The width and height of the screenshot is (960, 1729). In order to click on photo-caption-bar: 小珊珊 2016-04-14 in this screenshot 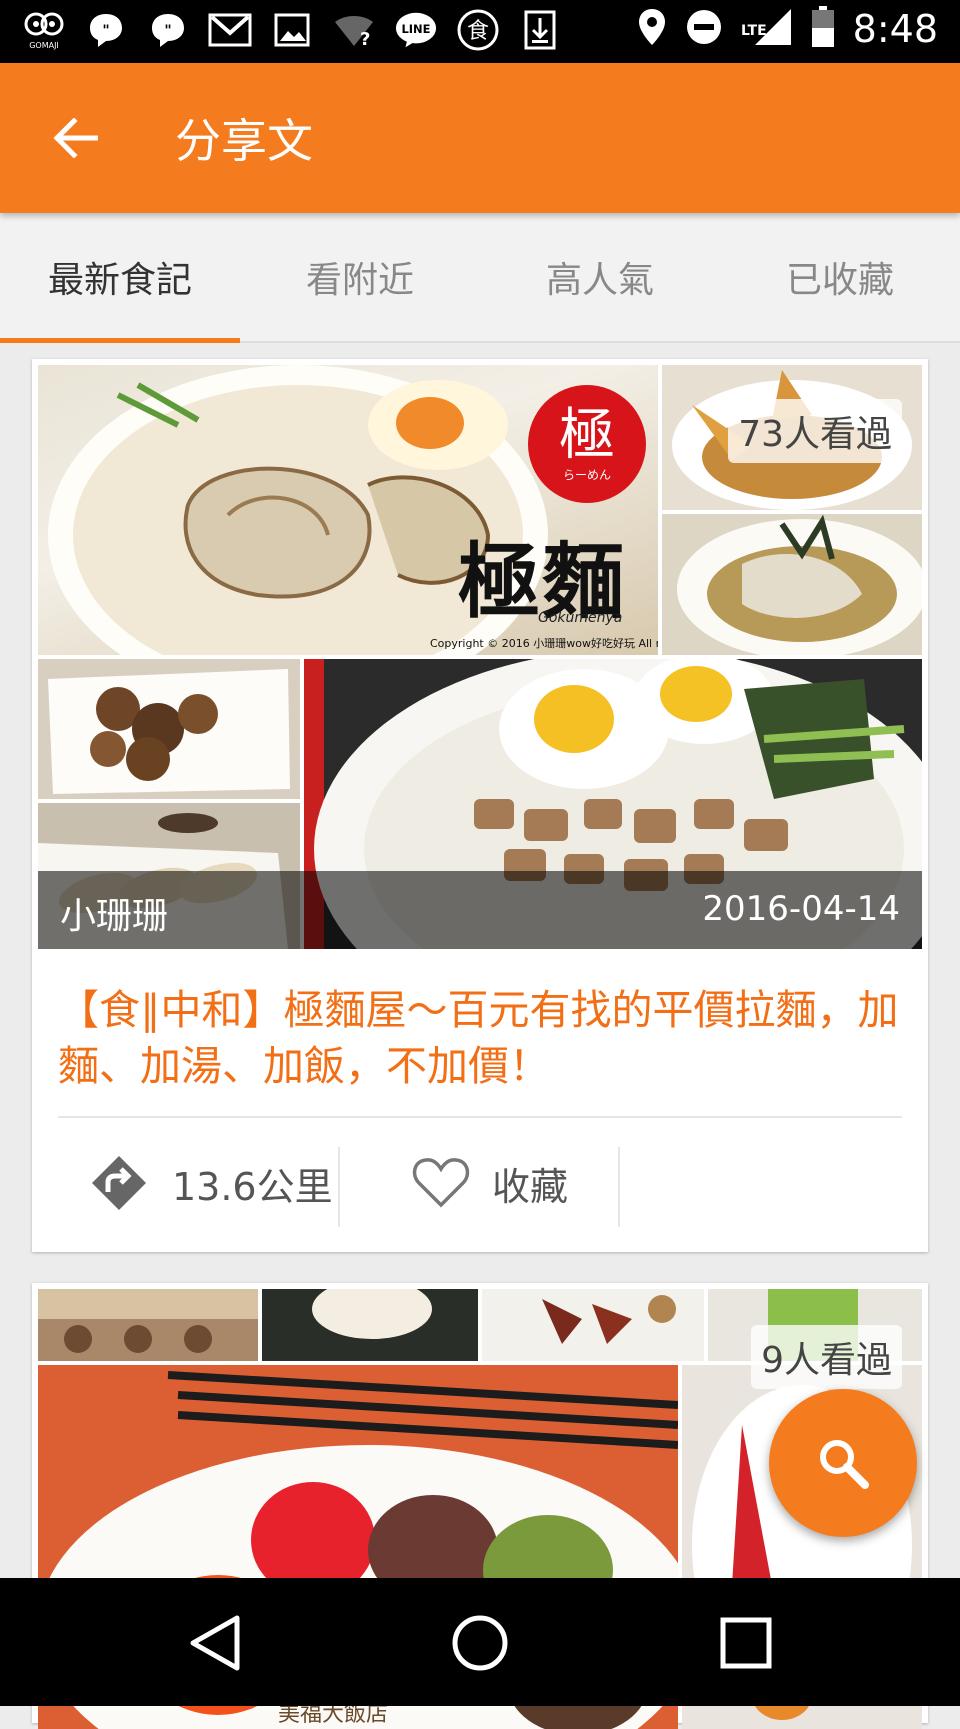, I will do `click(480, 910)`.